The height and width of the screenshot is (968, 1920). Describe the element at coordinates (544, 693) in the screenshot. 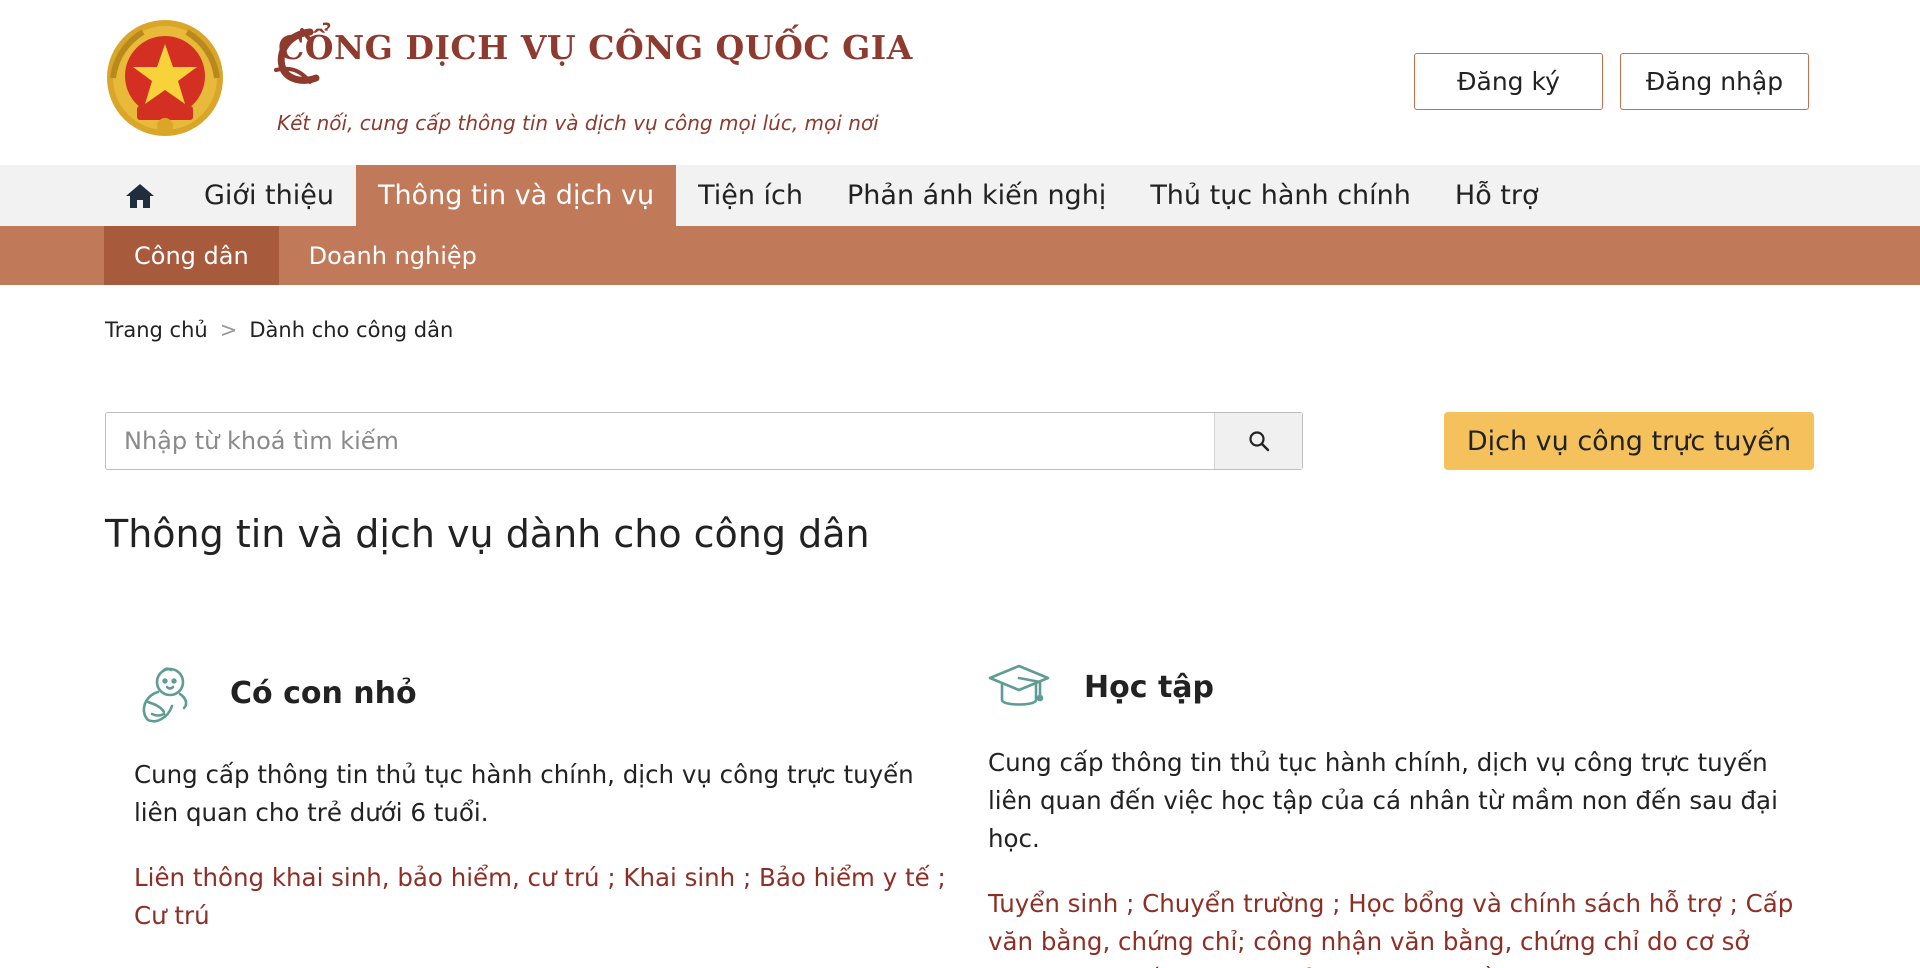

I see `category-header: Có con nhỏ` at that location.